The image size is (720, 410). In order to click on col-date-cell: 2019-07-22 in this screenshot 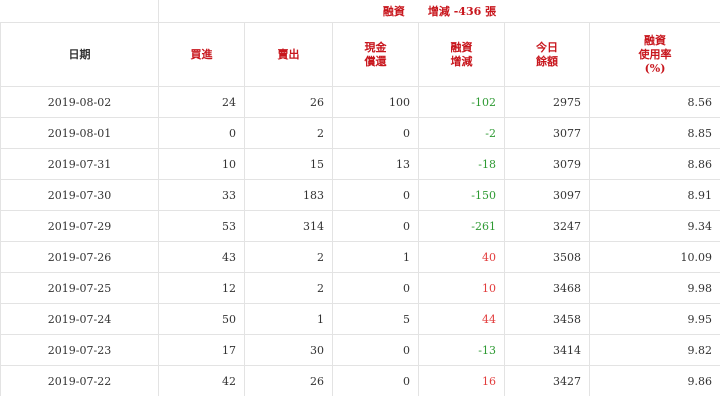, I will do `click(79, 380)`.